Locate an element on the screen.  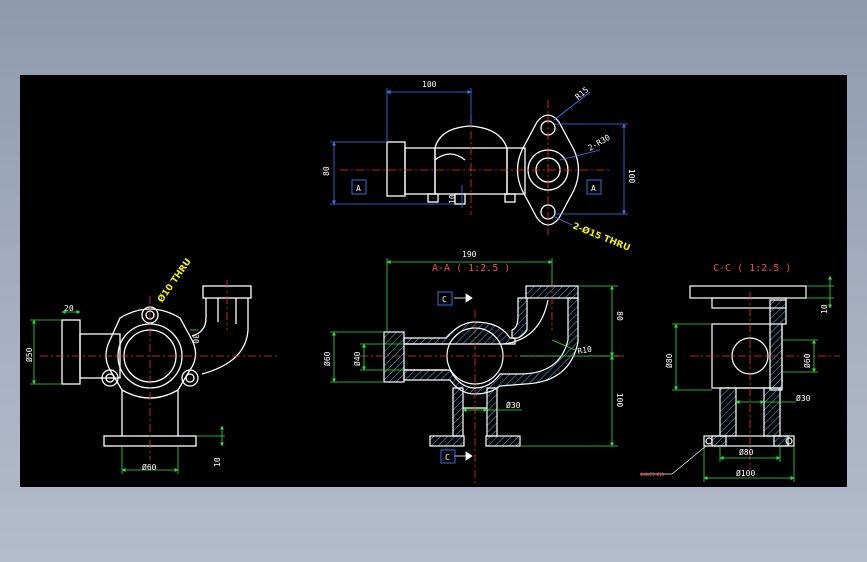
left-view-outline is located at coordinates (156, 366).